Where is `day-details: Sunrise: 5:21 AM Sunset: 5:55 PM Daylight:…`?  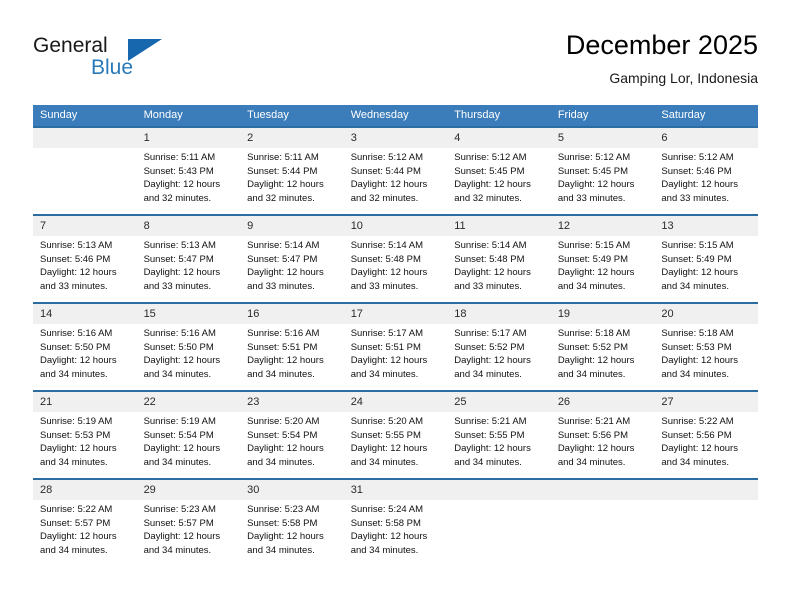 day-details: Sunrise: 5:21 AM Sunset: 5:55 PM Daylight:… is located at coordinates (499, 440).